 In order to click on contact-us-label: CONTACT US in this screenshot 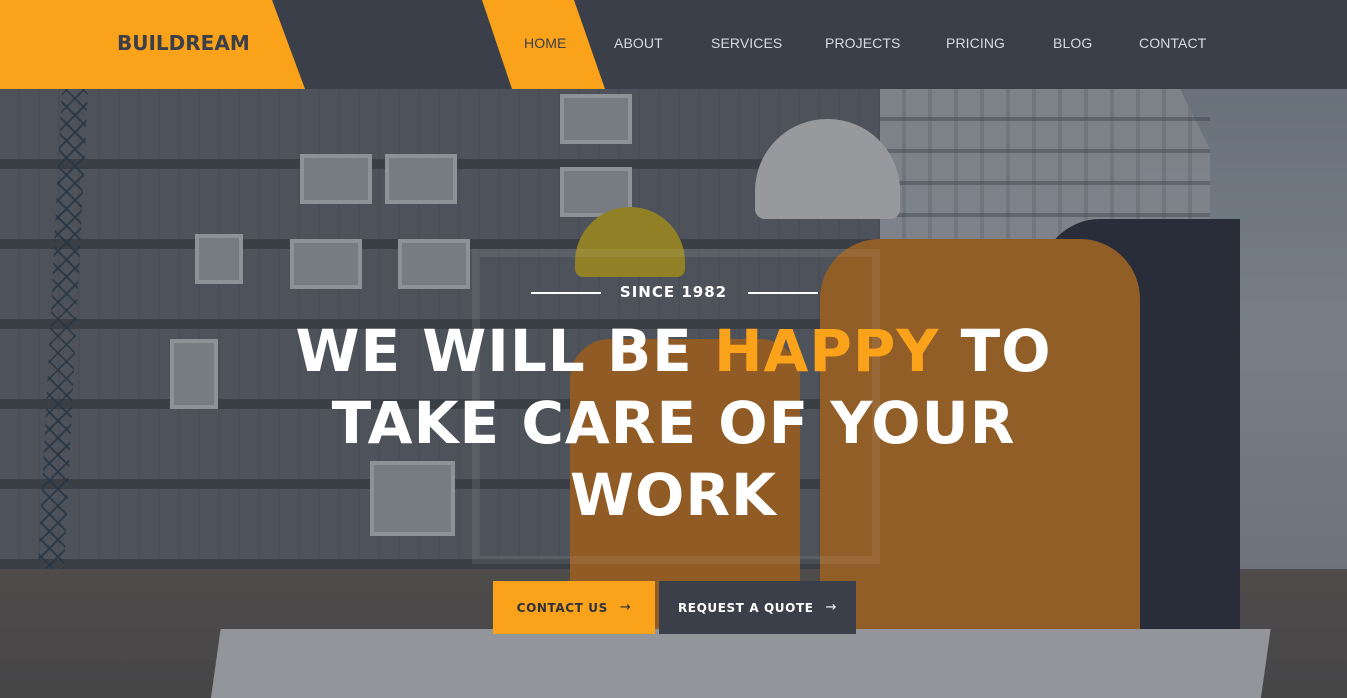, I will do `click(562, 607)`.